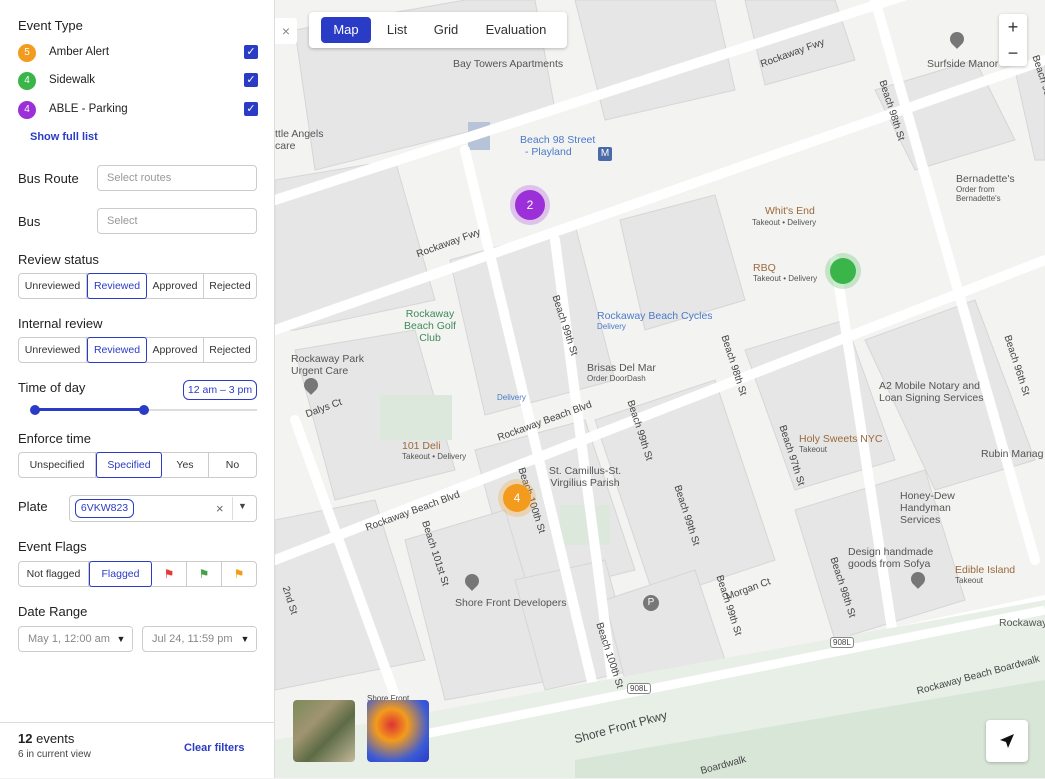  I want to click on zoom-in-button: +, so click(1013, 27).